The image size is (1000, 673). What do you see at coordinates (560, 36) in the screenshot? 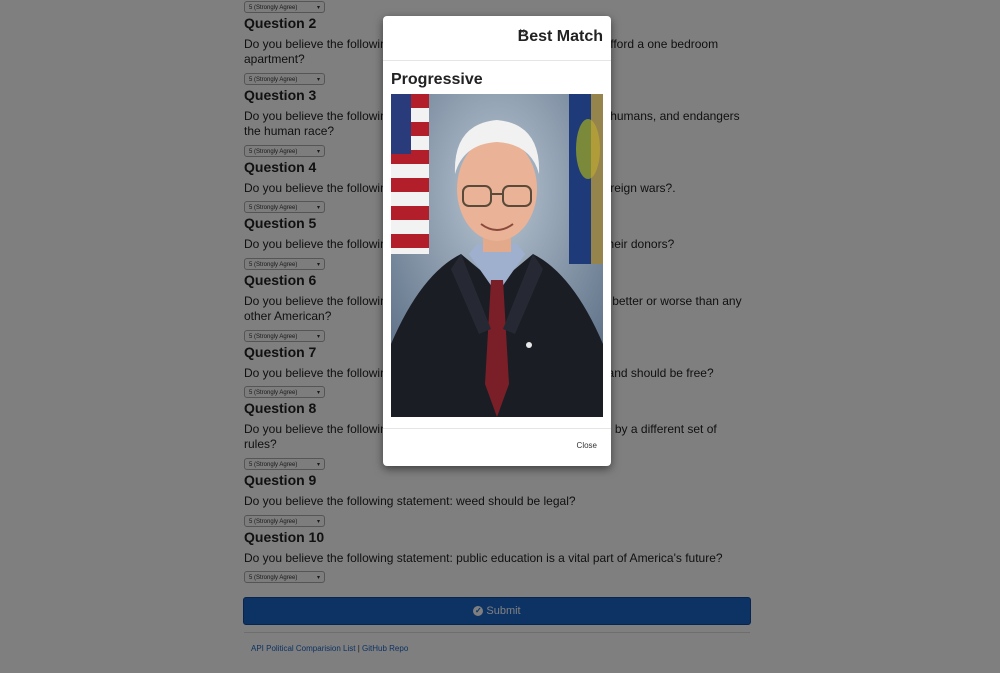
I see `modal-title: Best Match` at bounding box center [560, 36].